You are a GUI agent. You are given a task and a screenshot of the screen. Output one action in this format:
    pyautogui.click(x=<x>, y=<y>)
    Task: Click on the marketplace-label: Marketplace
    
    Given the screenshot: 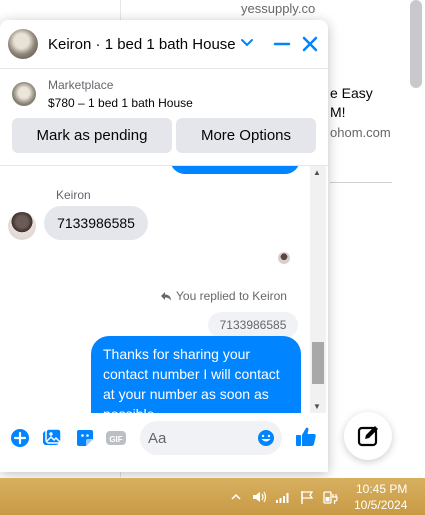 What is the action you would take?
    pyautogui.click(x=81, y=85)
    